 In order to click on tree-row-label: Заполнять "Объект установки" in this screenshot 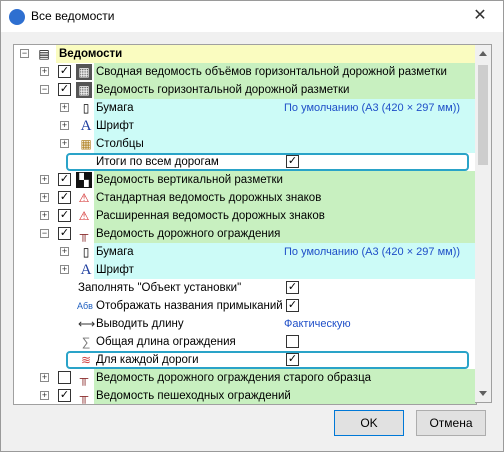, I will do `click(160, 288)`.